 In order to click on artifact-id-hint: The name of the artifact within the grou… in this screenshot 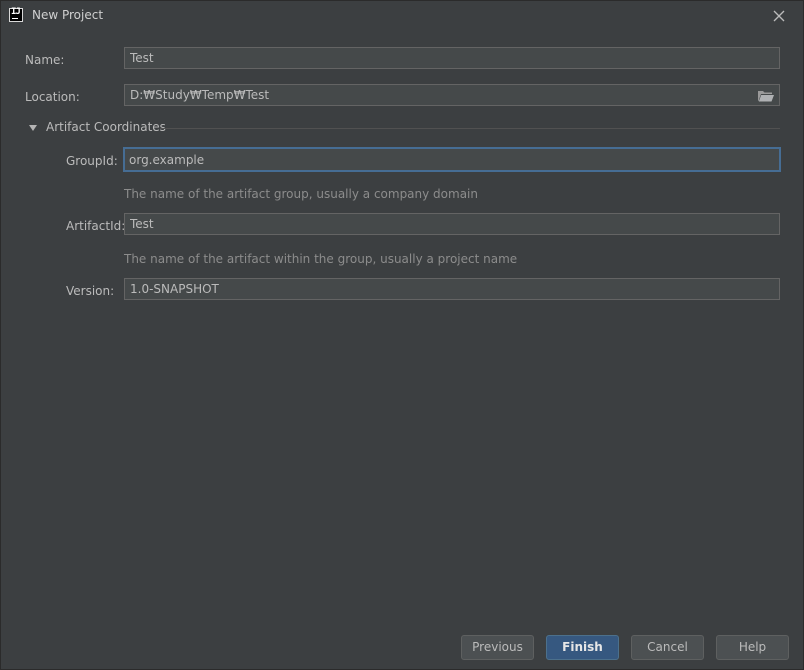, I will do `click(321, 259)`.